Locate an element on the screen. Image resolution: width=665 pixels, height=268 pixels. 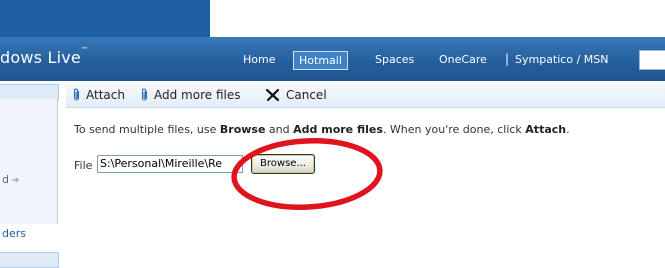
cancel-label: Cancel is located at coordinates (306, 95).